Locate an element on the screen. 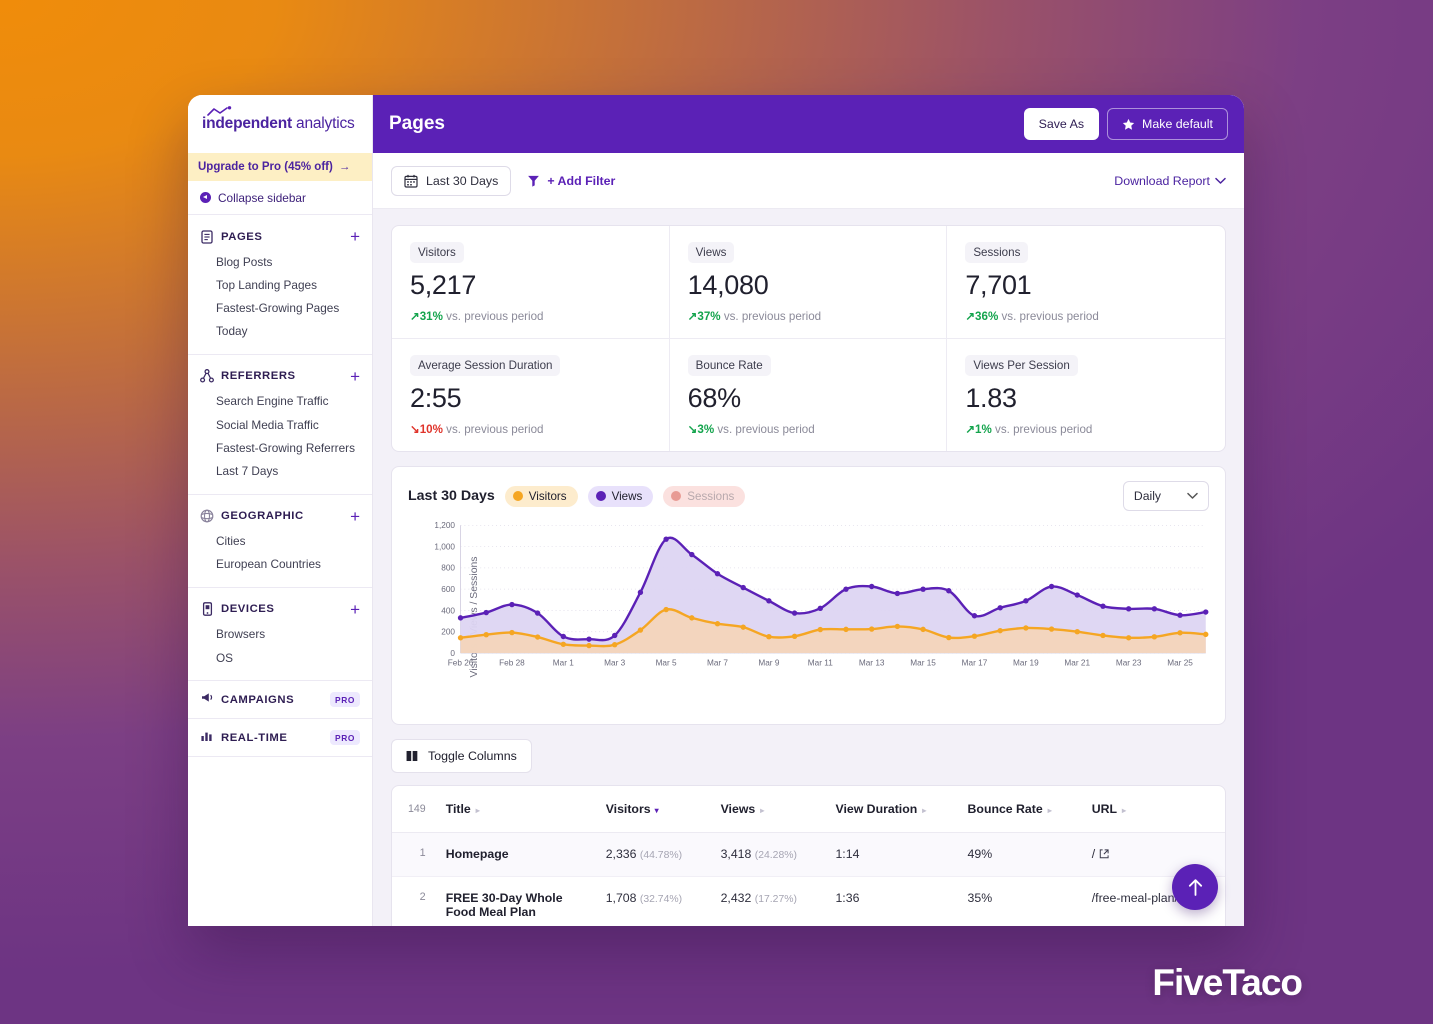  upgrade-to-pro-banner: Upgrade to Pro (45% off) → is located at coordinates (280, 167).